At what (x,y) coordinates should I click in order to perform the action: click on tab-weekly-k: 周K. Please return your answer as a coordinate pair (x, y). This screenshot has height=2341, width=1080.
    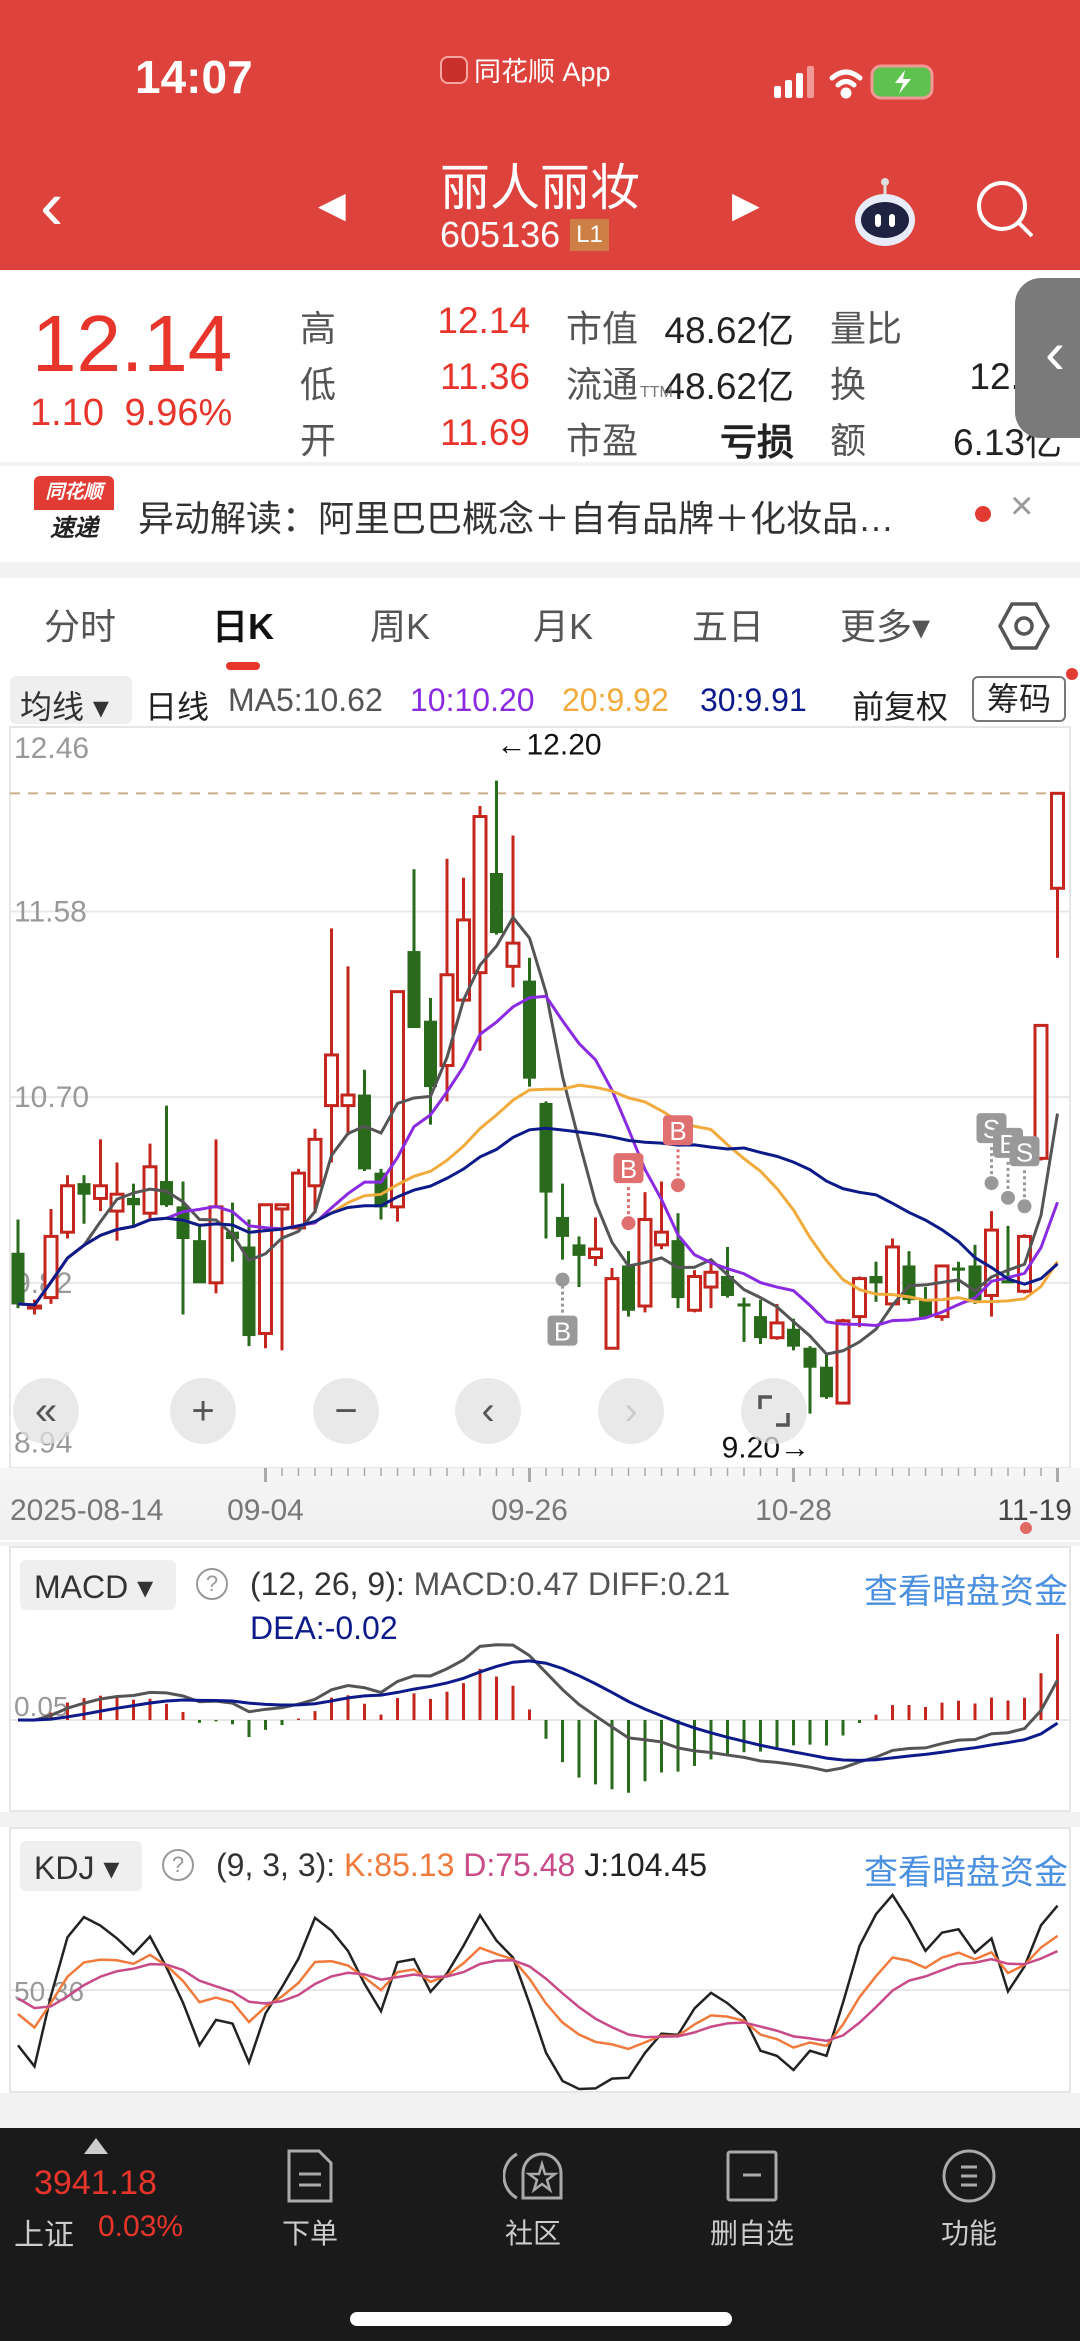
    Looking at the image, I should click on (400, 624).